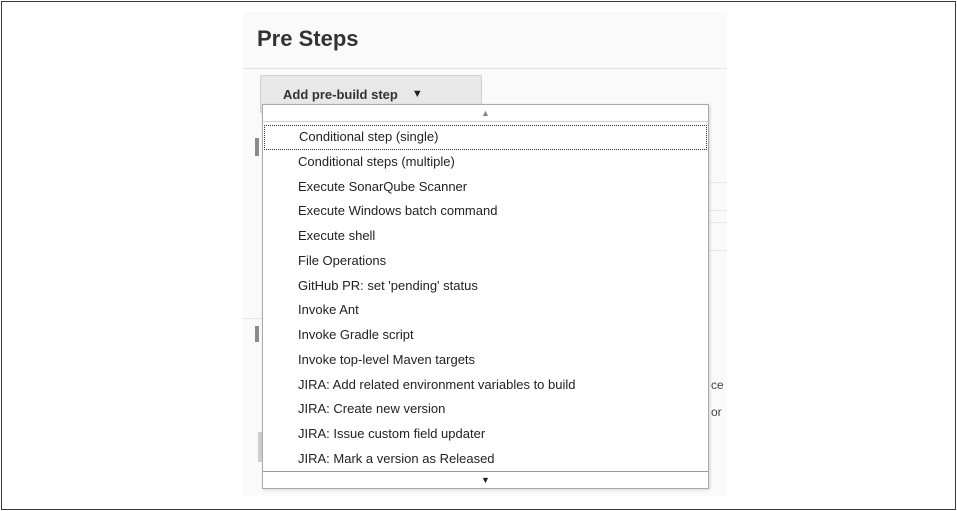 The image size is (957, 511). I want to click on dropdown-option: Execute shell, so click(485, 236).